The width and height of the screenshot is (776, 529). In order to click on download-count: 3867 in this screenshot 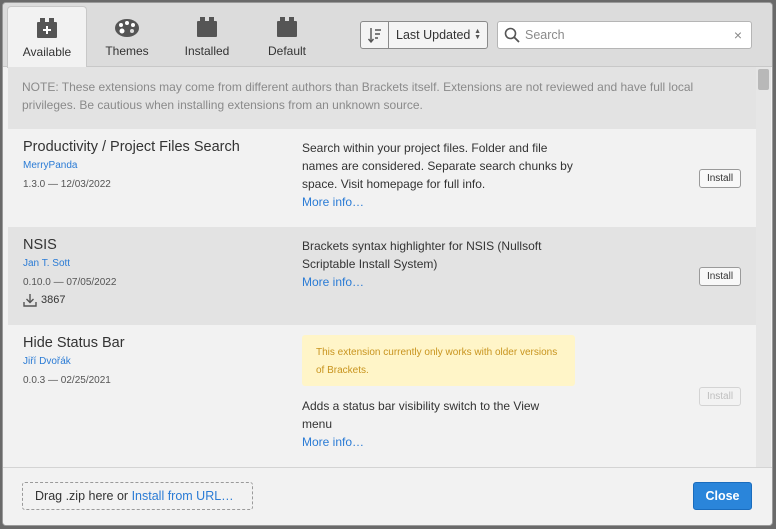, I will do `click(44, 300)`.